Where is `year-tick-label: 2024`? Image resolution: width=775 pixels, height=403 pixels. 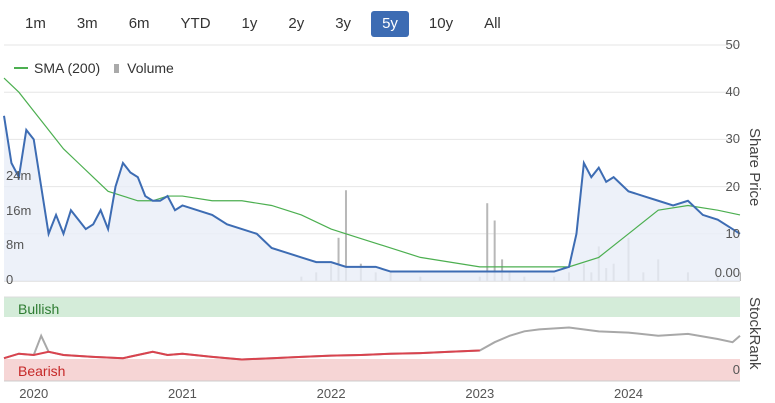
year-tick-label: 2024 is located at coordinates (628, 393).